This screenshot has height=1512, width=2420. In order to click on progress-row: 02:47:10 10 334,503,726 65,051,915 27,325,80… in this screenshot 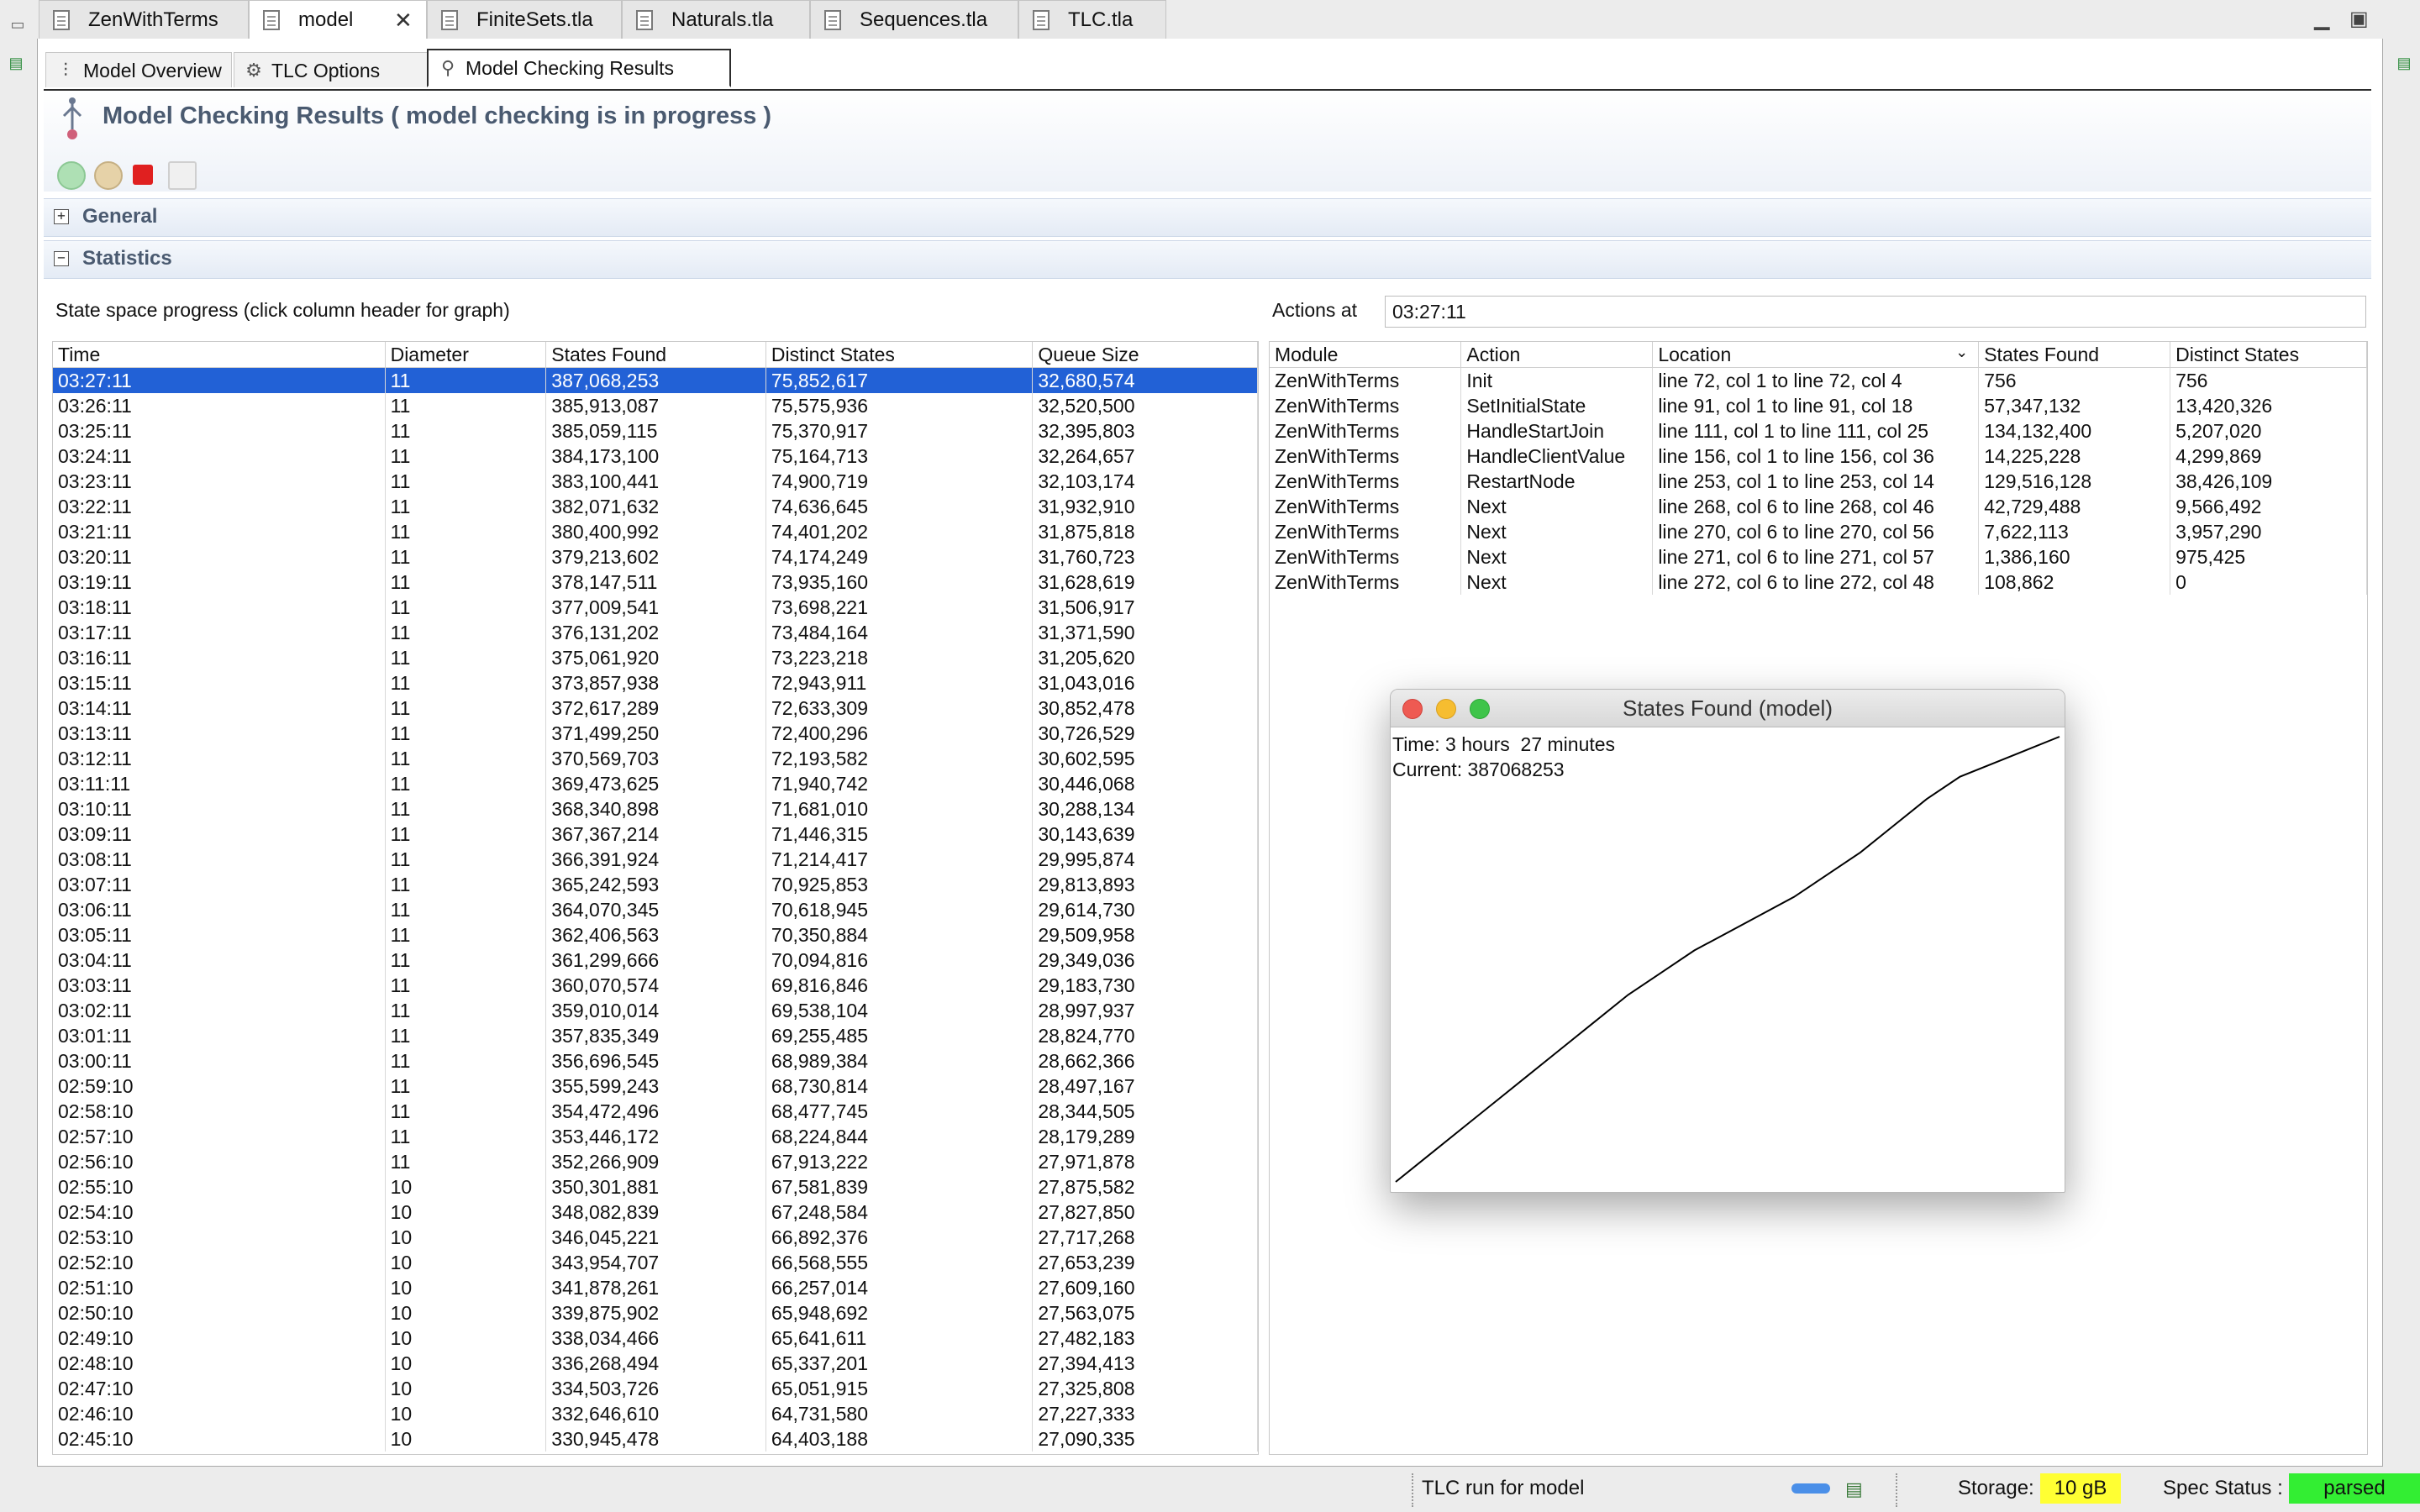, I will do `click(656, 1388)`.